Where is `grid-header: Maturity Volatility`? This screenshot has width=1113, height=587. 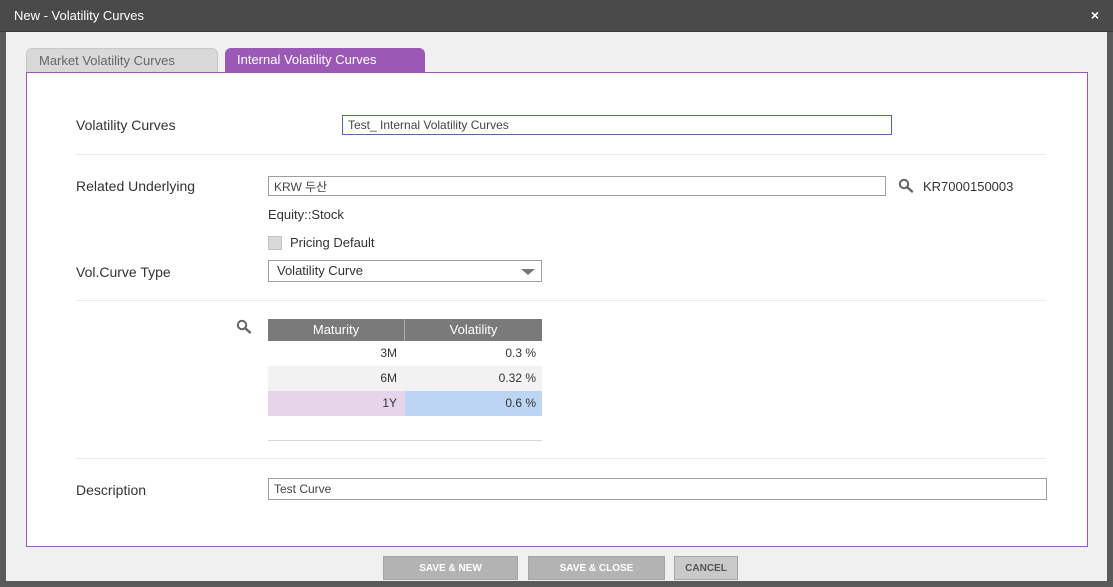 grid-header: Maturity Volatility is located at coordinates (405, 330).